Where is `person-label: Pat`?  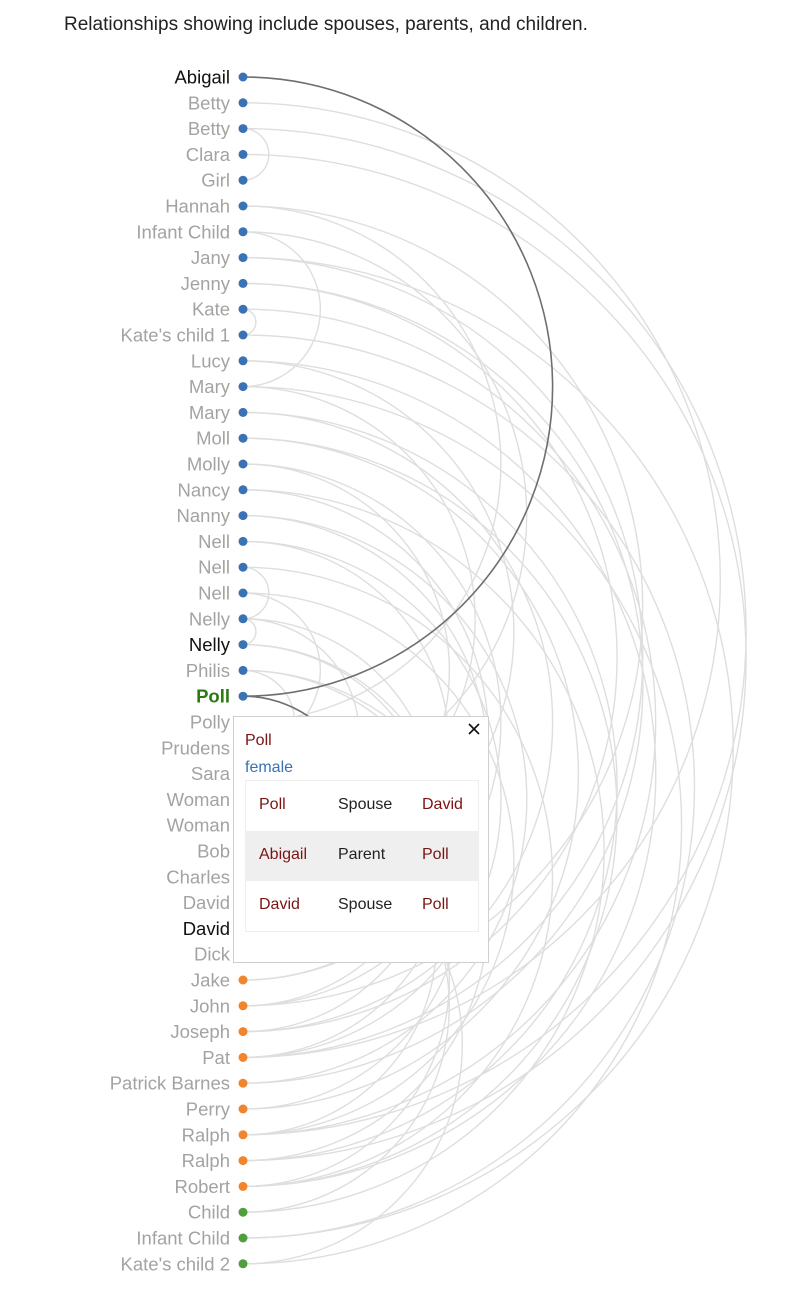 person-label: Pat is located at coordinates (216, 1057).